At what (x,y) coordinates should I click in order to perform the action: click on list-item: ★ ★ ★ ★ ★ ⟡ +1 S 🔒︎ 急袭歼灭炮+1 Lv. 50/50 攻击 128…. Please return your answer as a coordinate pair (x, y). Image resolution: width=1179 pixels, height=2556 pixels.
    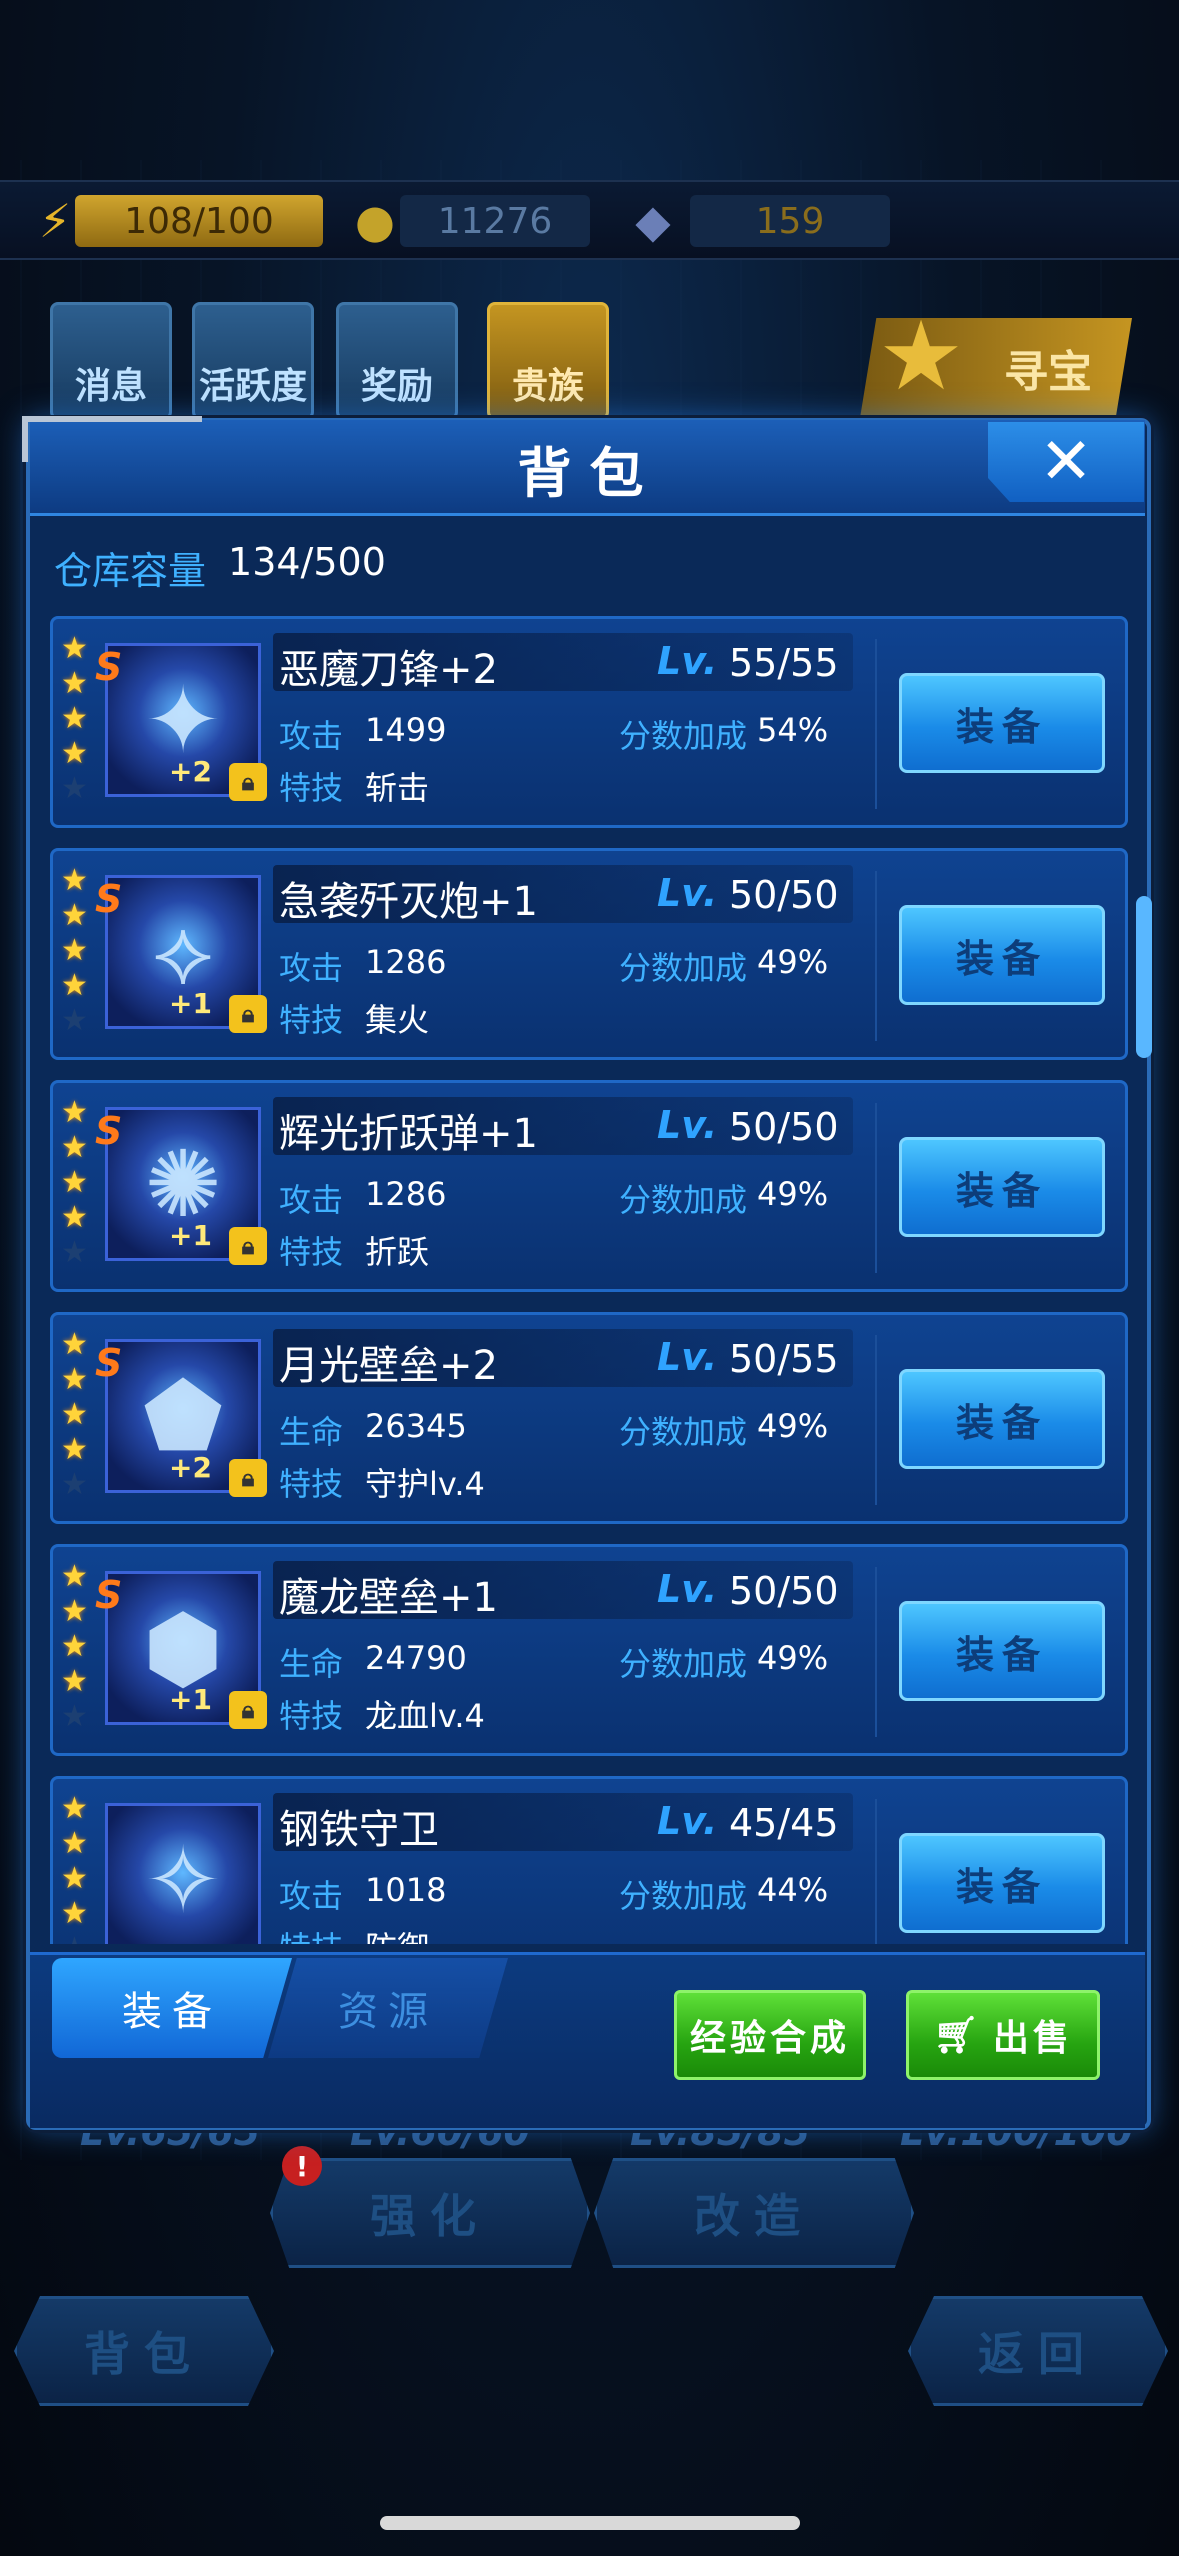
    Looking at the image, I should click on (589, 954).